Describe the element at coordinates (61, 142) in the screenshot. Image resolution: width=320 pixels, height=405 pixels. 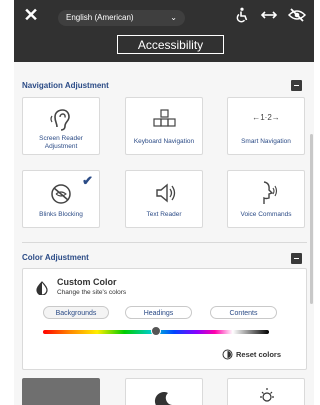
I see `card-label: Screen Reader Adjustment` at that location.